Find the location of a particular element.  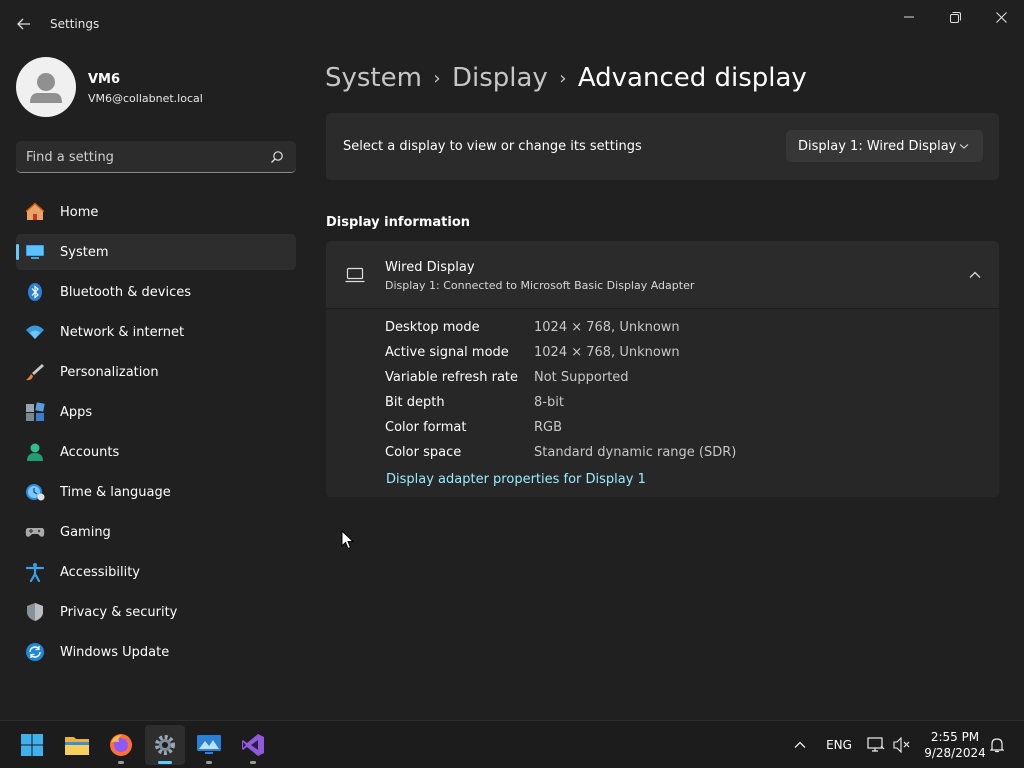

home-icon is located at coordinates (35, 212).